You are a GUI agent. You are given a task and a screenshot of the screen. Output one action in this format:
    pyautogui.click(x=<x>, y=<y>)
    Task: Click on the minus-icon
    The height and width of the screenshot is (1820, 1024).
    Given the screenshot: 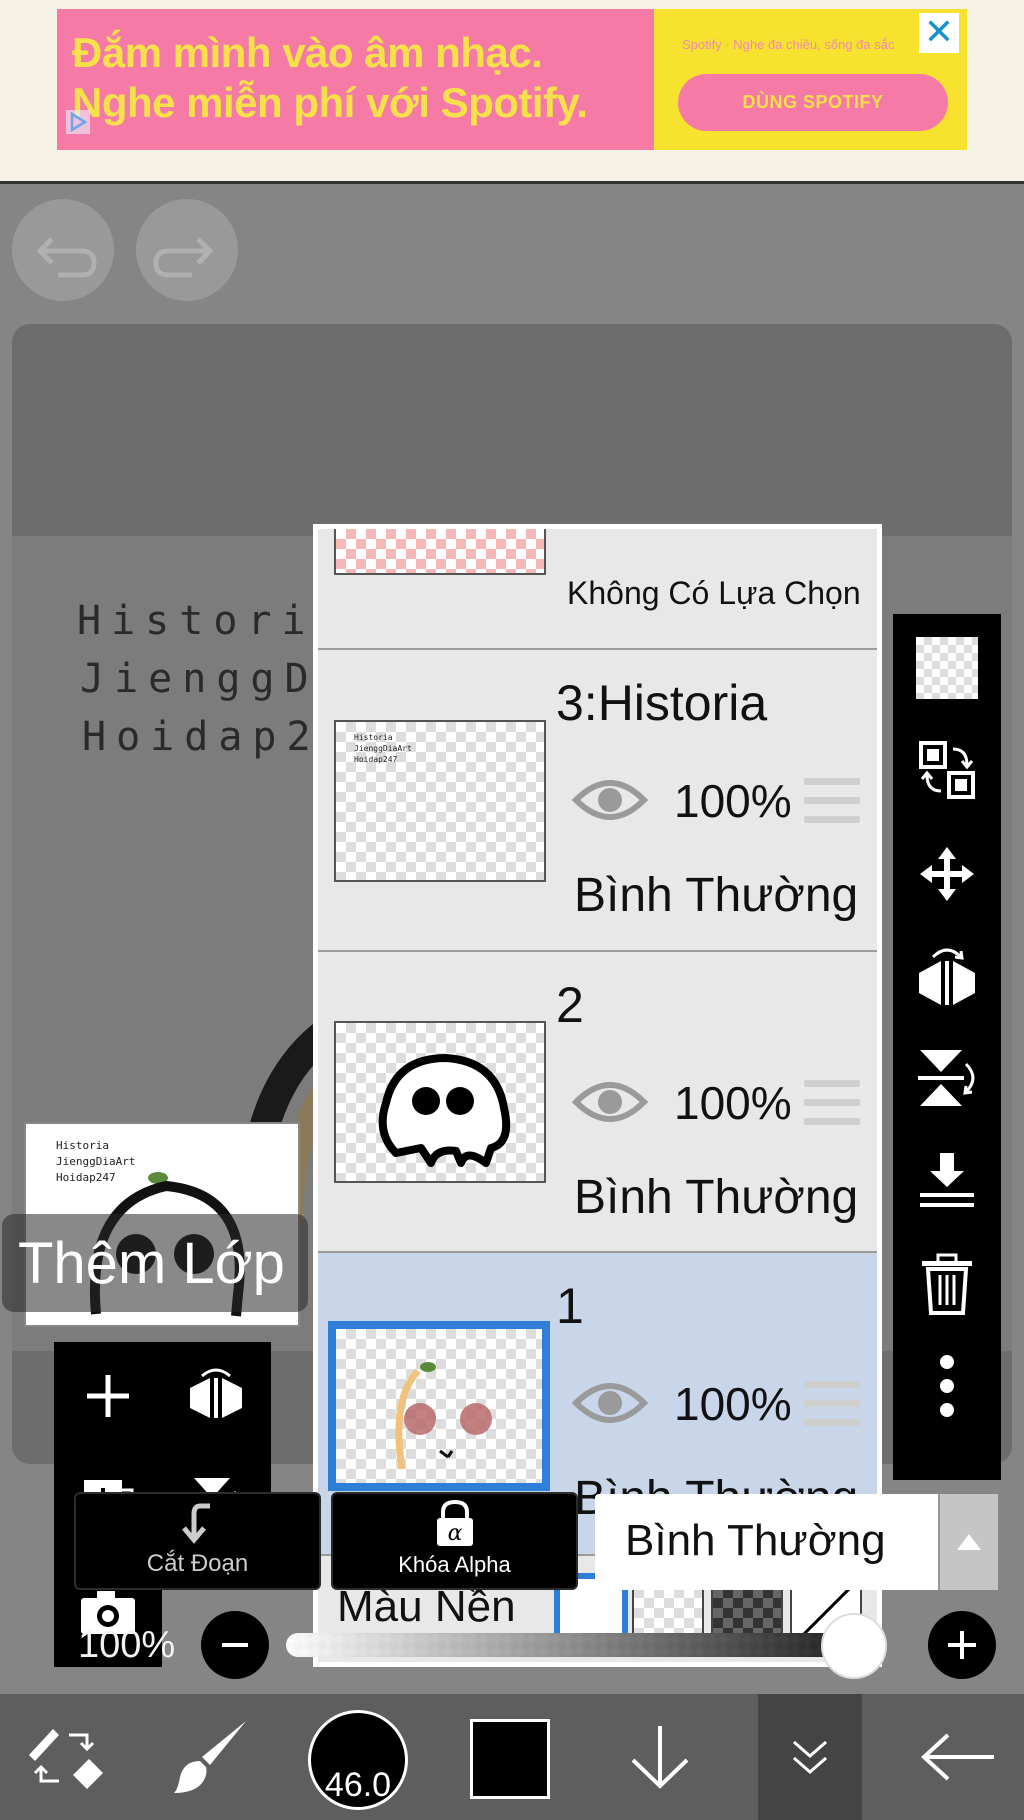 What is the action you would take?
    pyautogui.click(x=235, y=1645)
    